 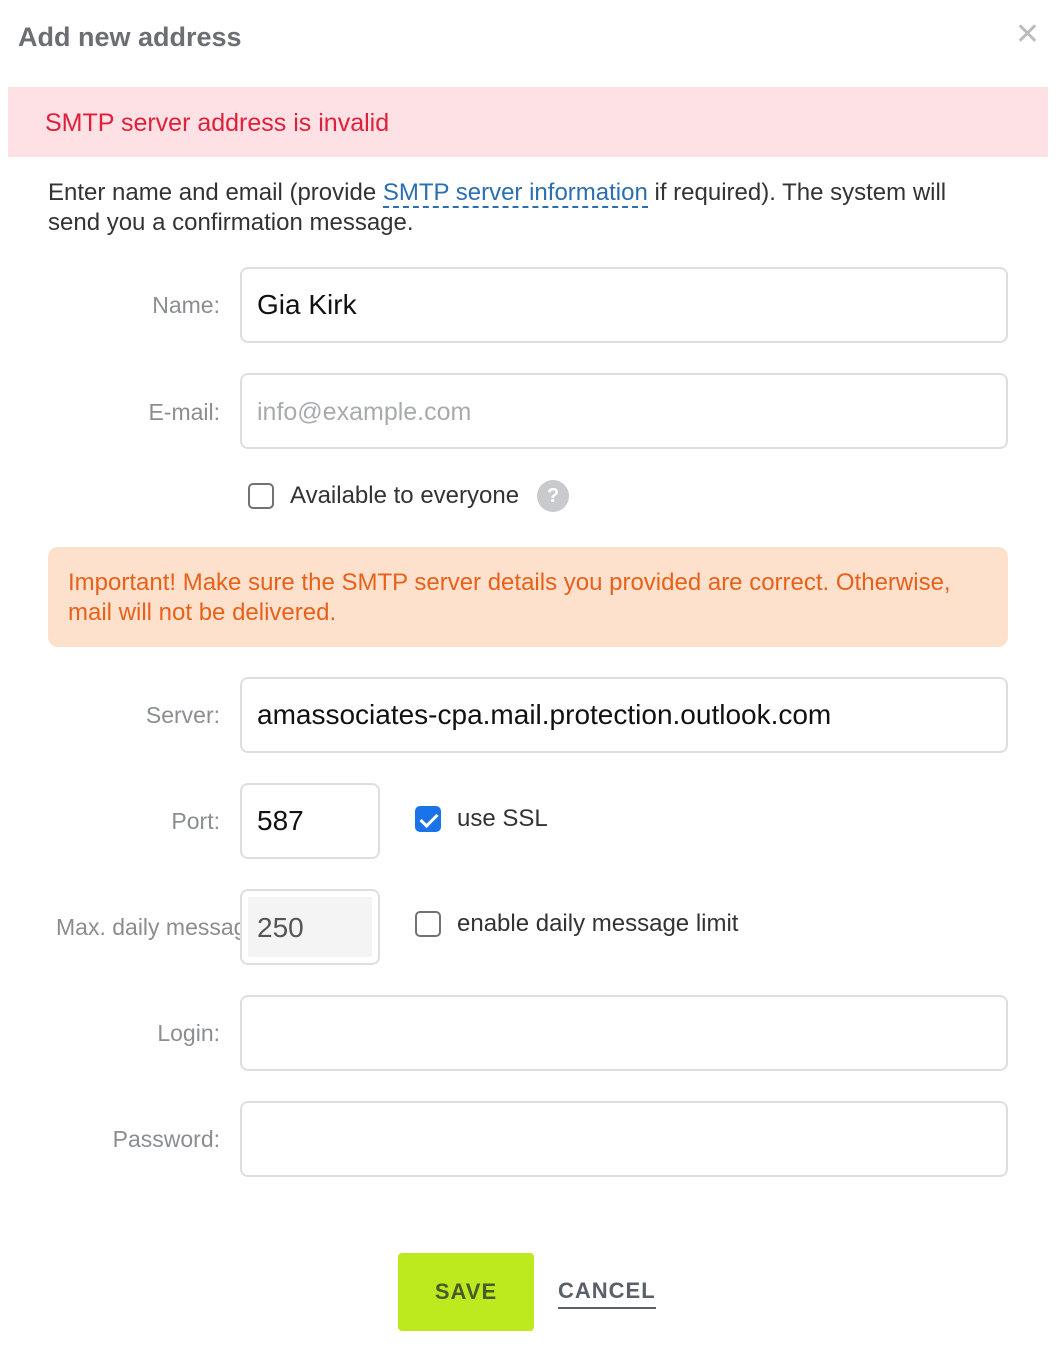 What do you see at coordinates (502, 818) in the screenshot?
I see `ssl-label: use SSL` at bounding box center [502, 818].